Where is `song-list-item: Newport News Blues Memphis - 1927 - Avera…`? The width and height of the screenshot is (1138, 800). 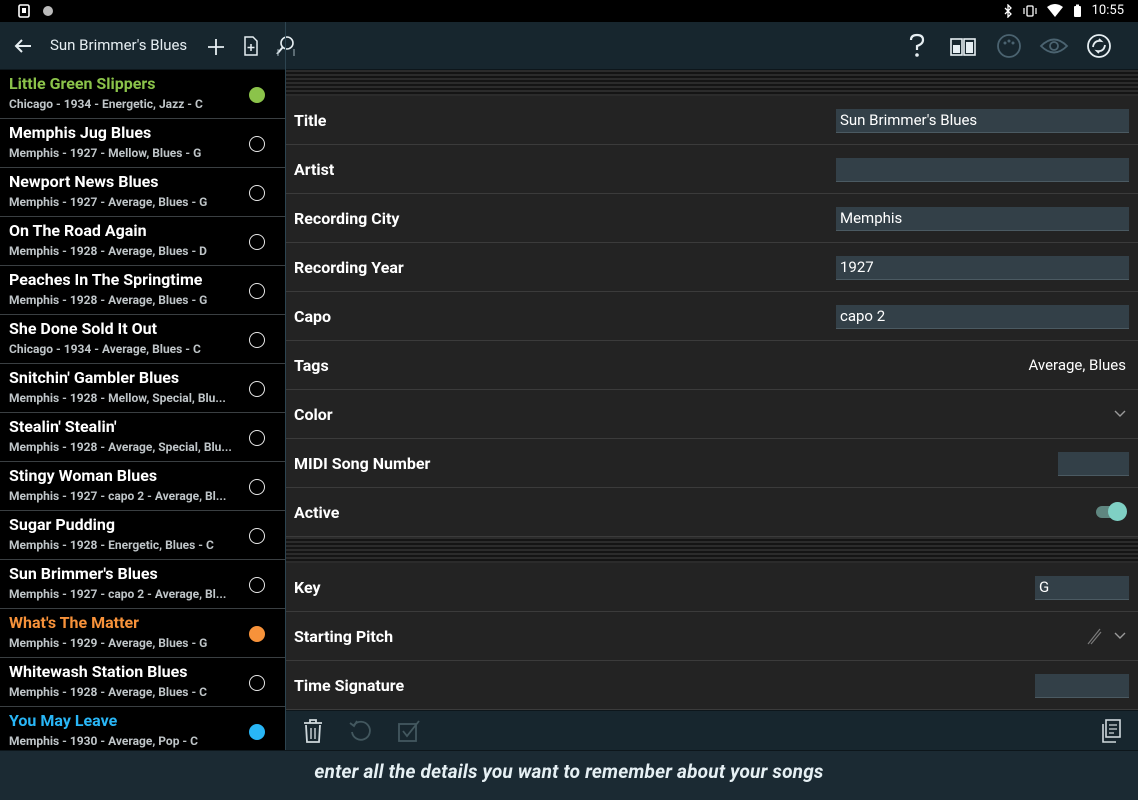 song-list-item: Newport News Blues Memphis - 1927 - Avera… is located at coordinates (142, 192).